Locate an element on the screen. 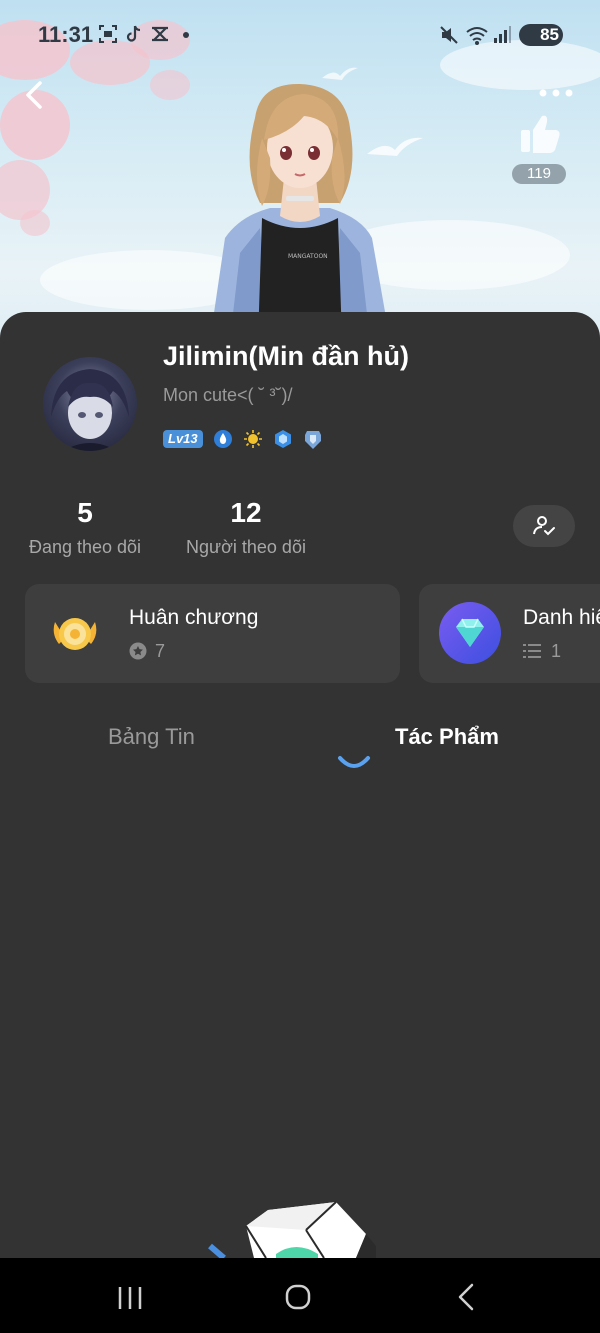 This screenshot has width=600, height=1333. system-nav-bar is located at coordinates (300, 1295).